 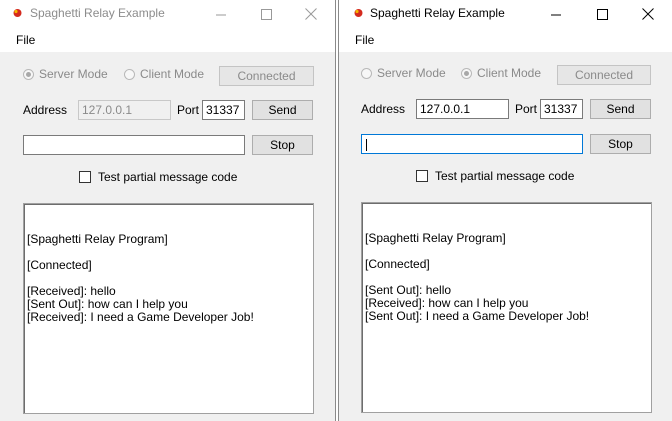 I want to click on text-caret, so click(x=366, y=144).